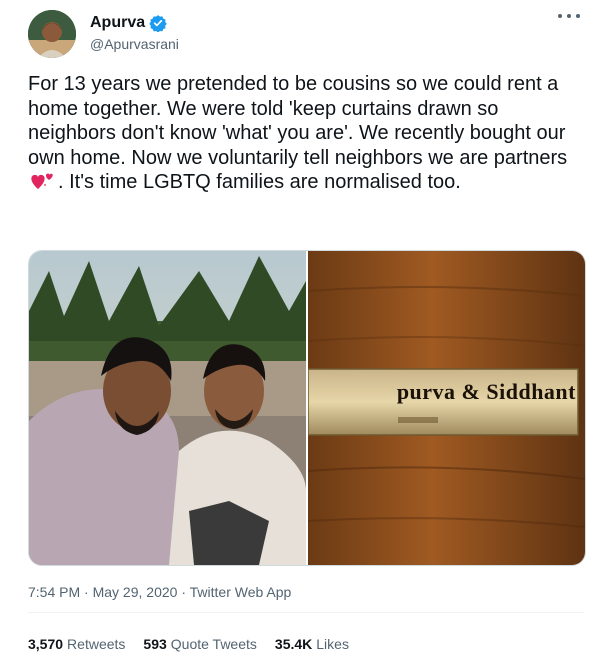 This screenshot has width=600, height=656. I want to click on likes-label: Likes, so click(332, 644).